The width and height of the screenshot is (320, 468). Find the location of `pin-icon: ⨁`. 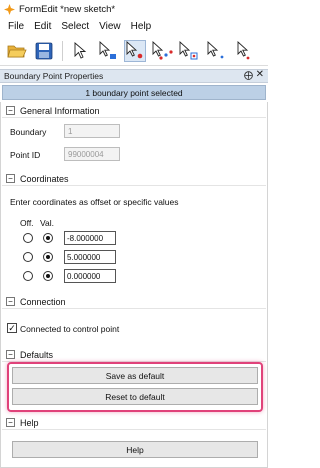

pin-icon: ⨁ is located at coordinates (248, 75).